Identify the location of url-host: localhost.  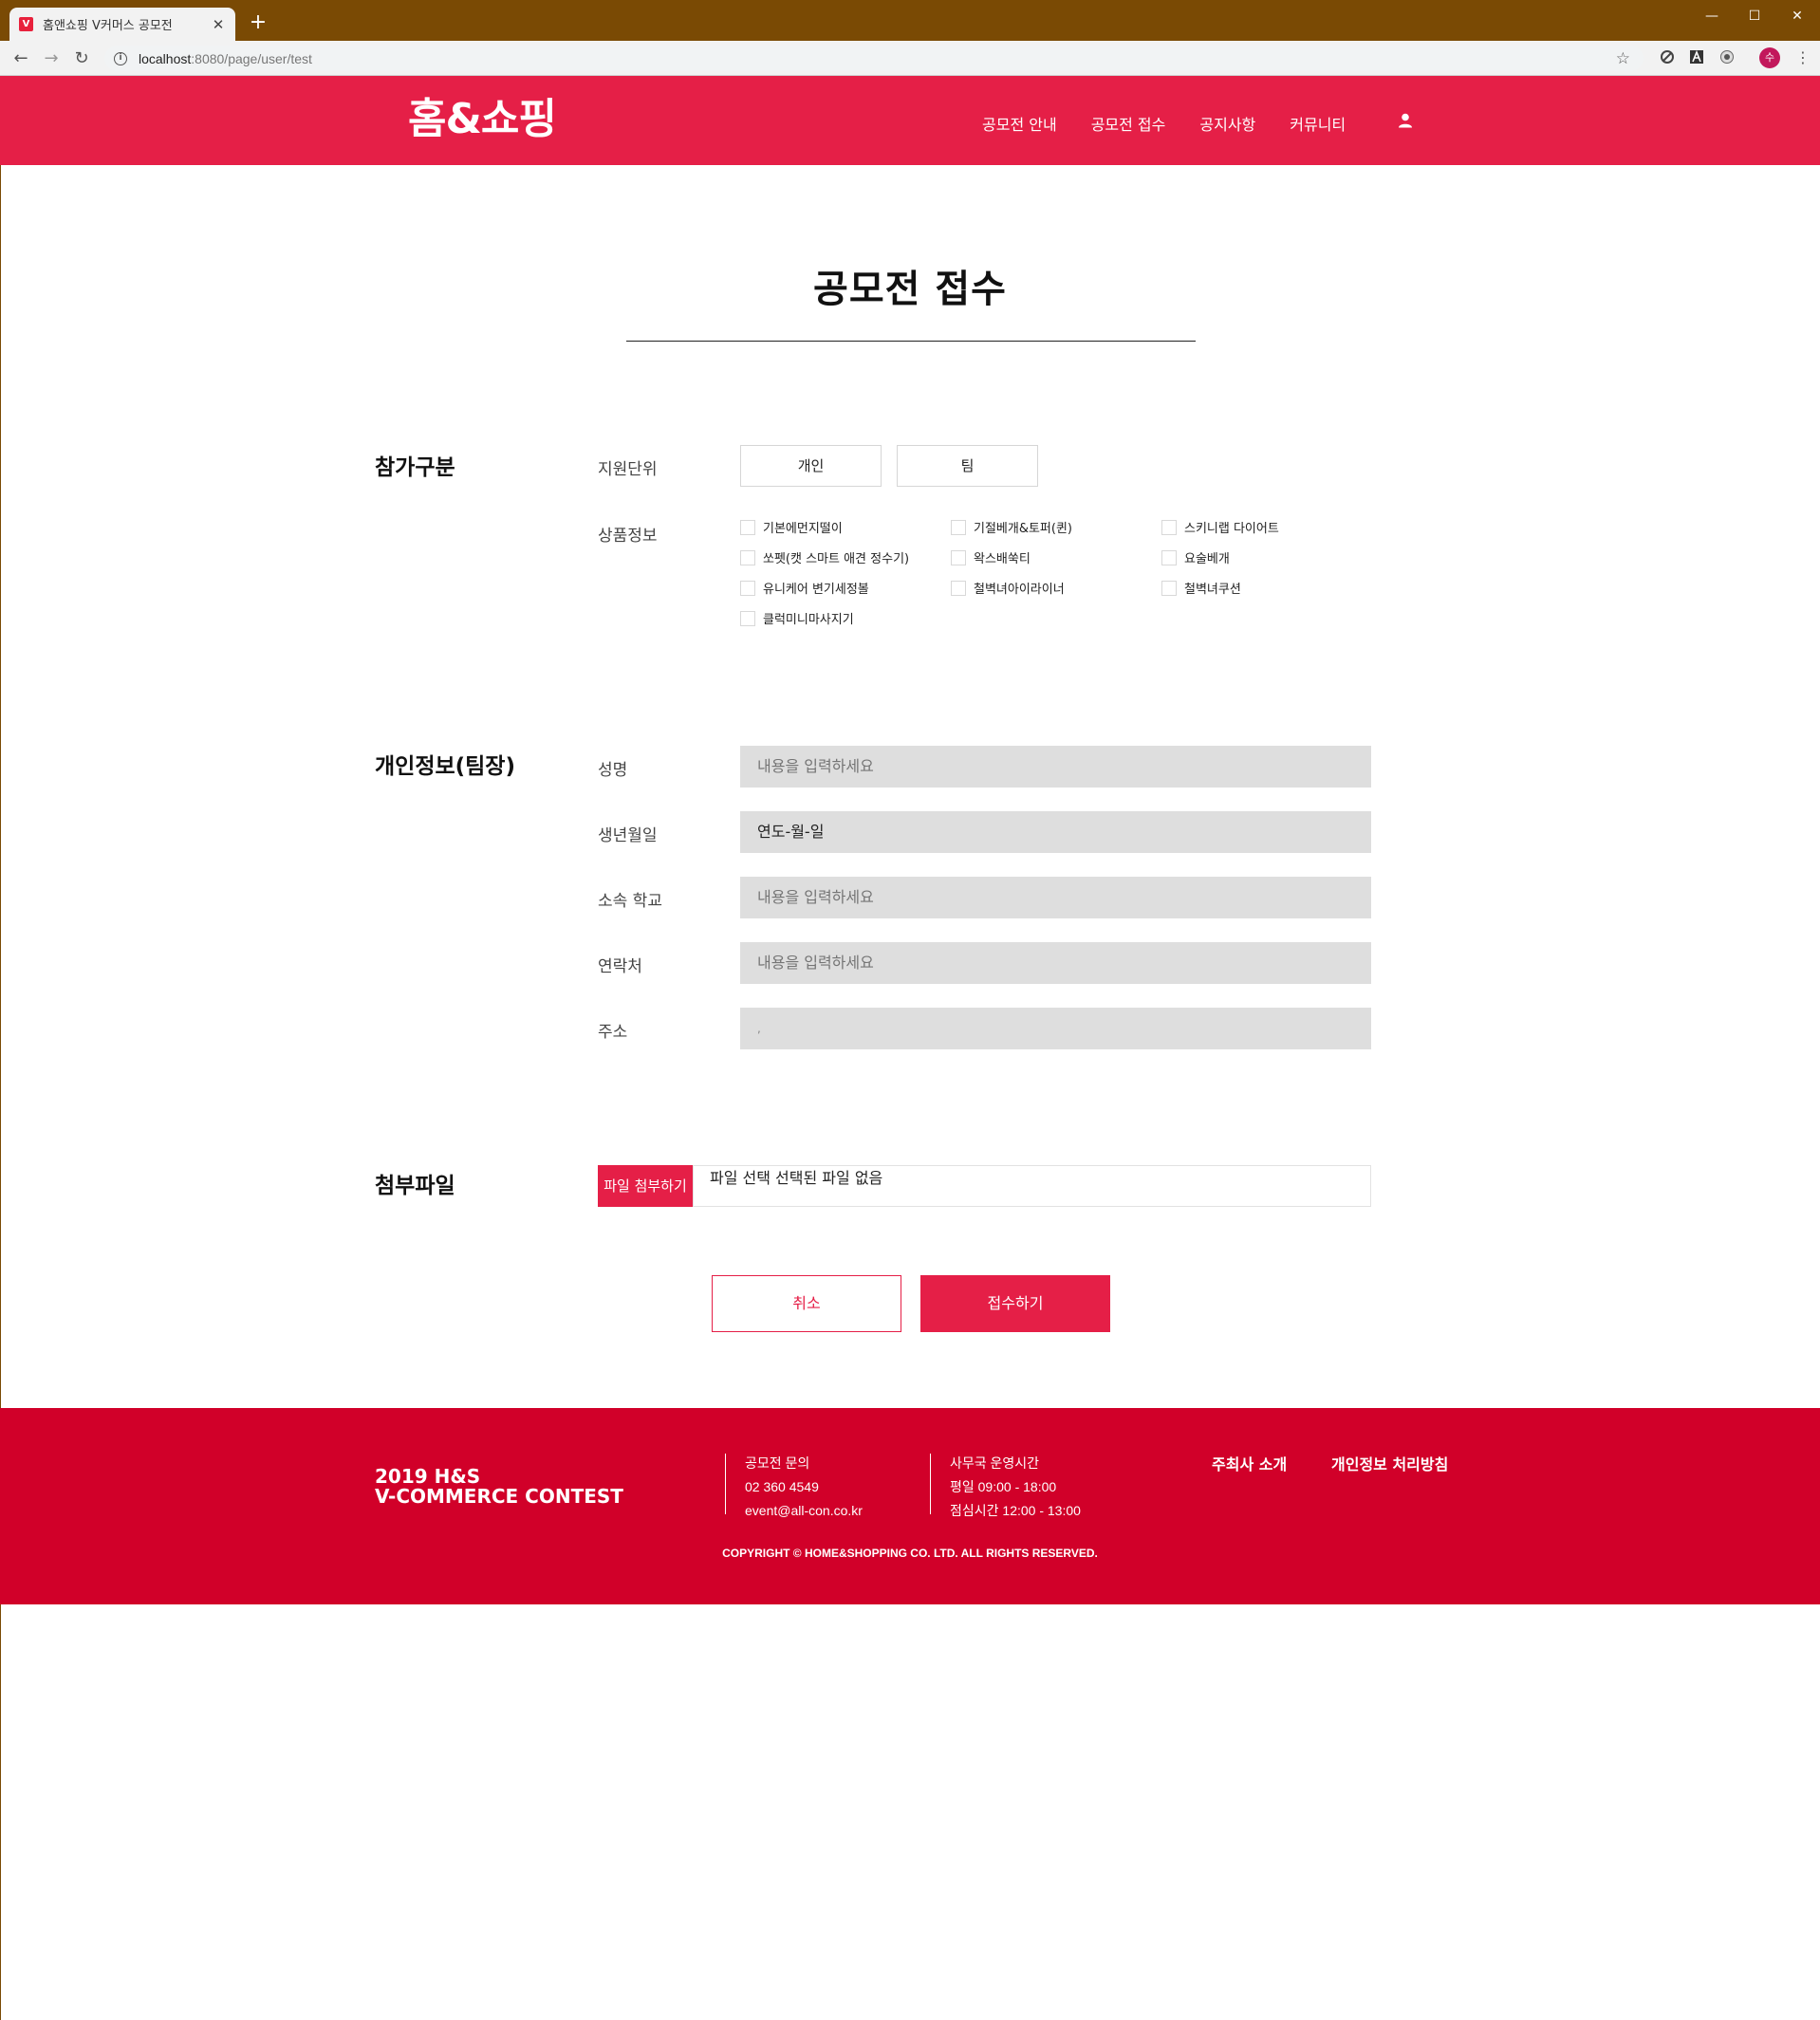
(165, 58).